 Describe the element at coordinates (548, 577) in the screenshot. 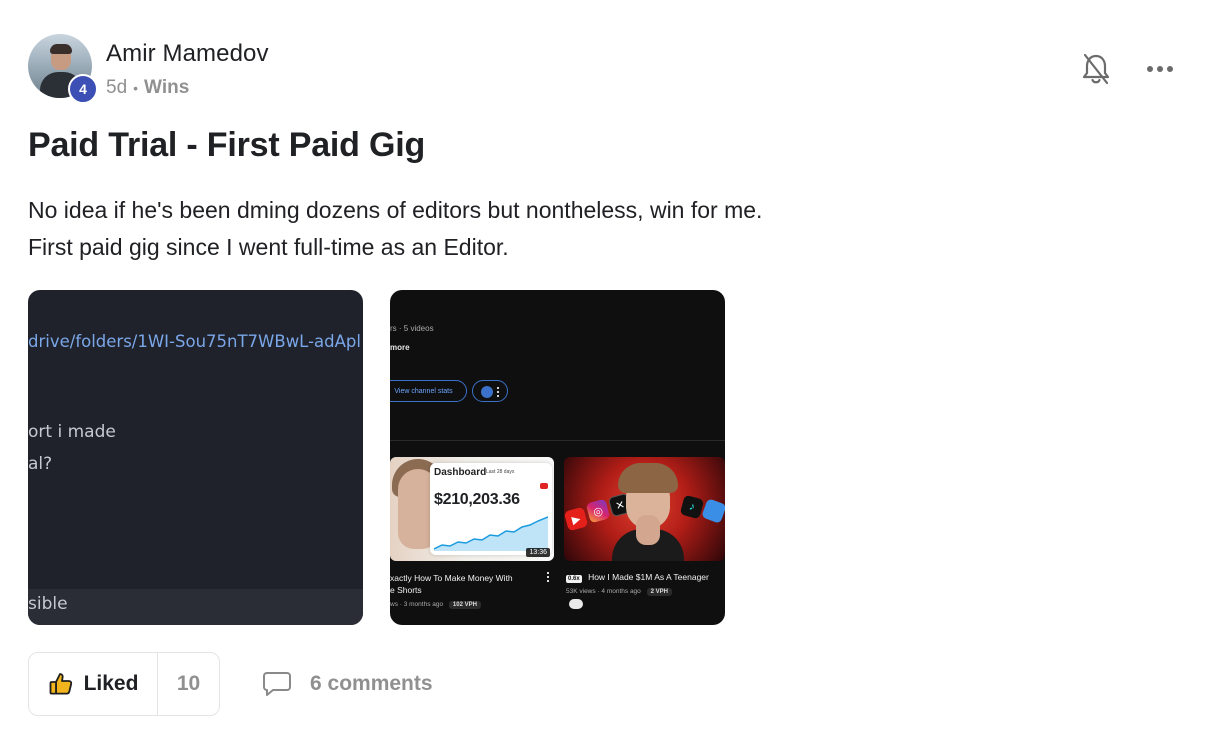

I see `video-menu-icon` at that location.